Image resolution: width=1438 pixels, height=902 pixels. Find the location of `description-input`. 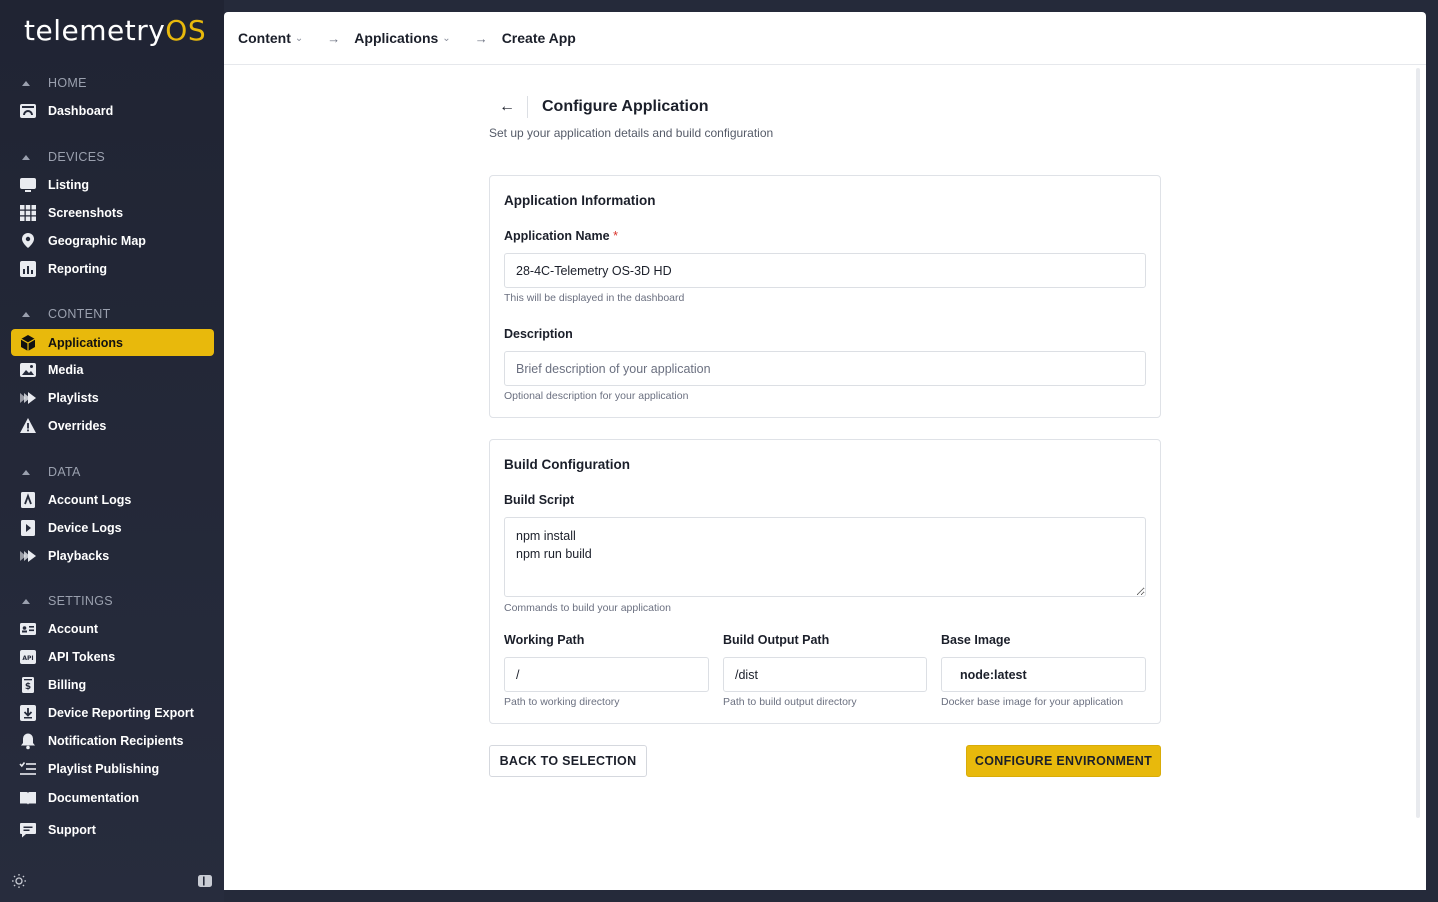

description-input is located at coordinates (825, 368).